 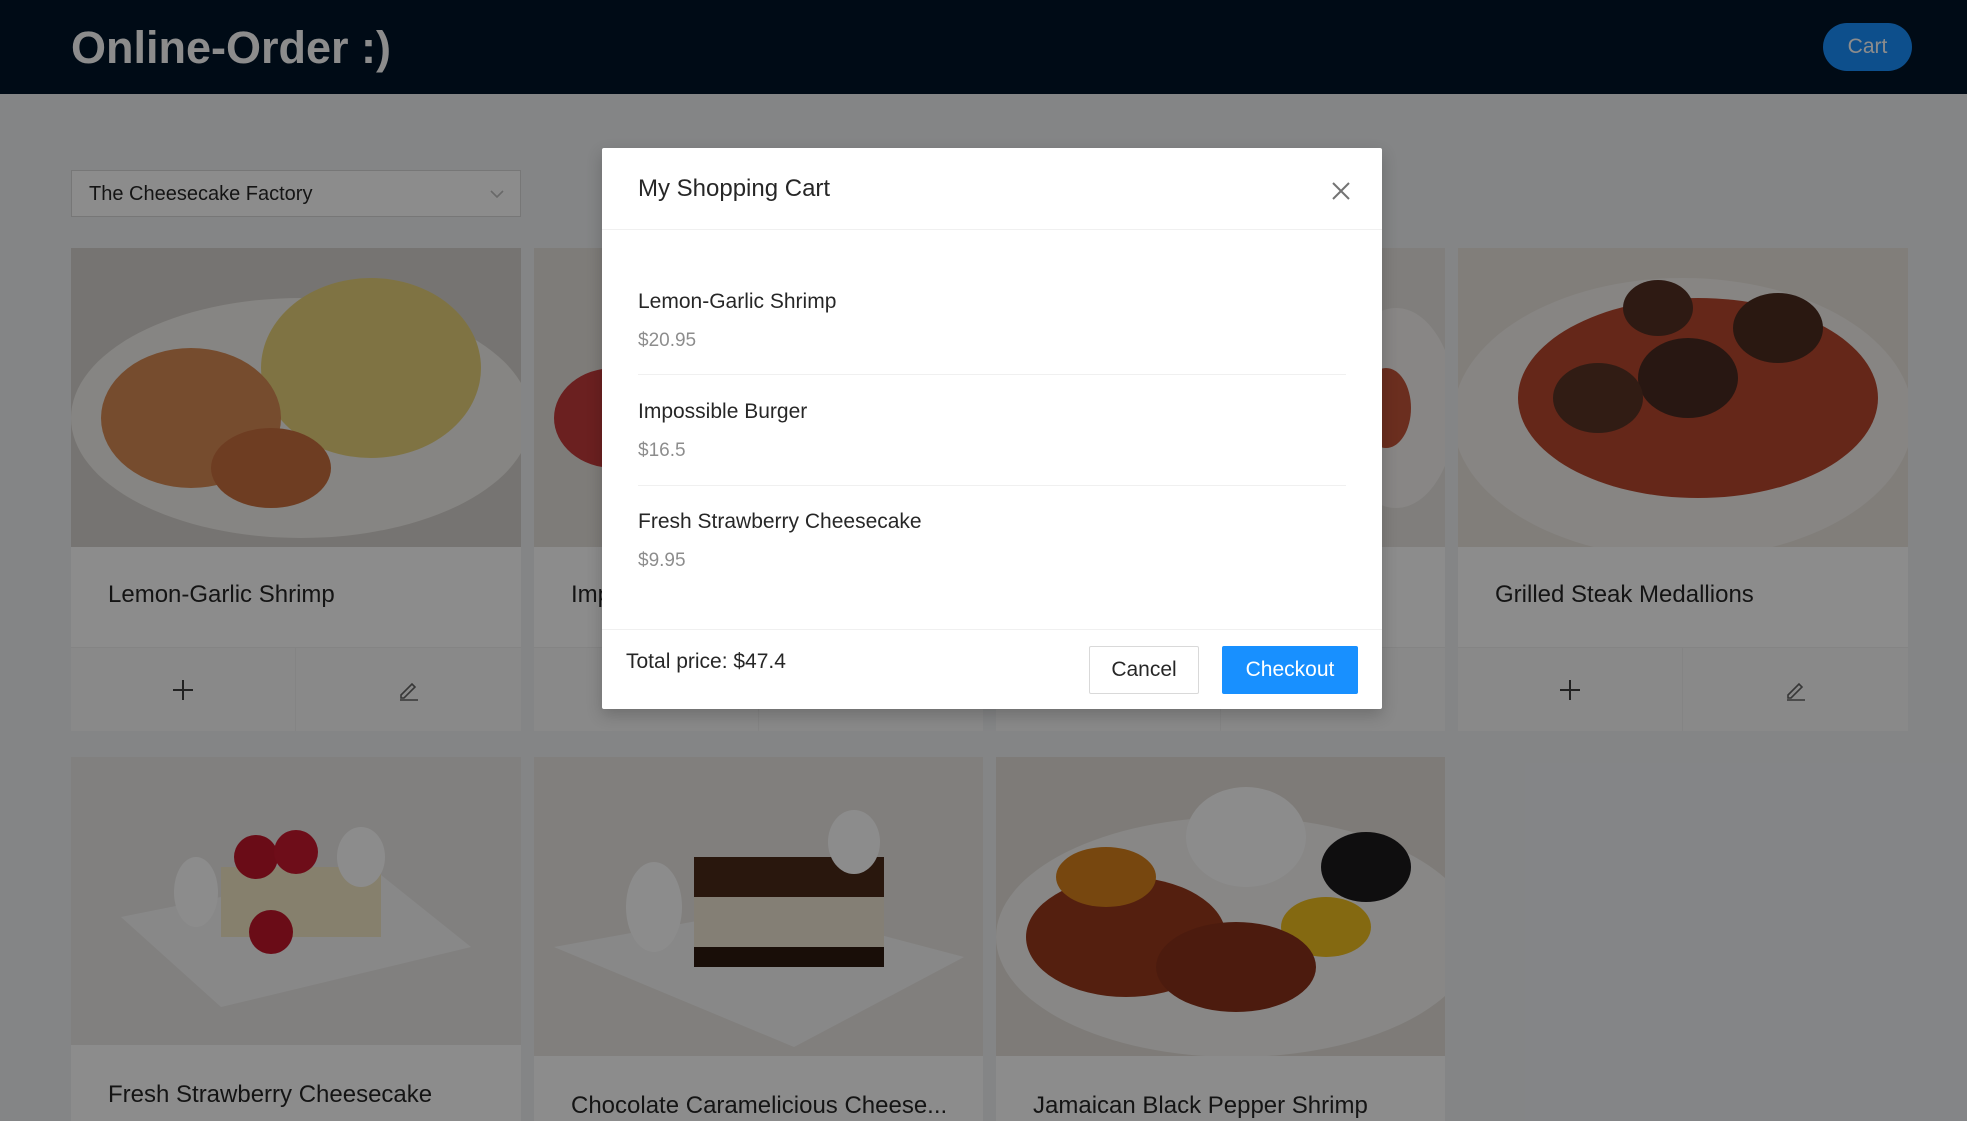 I want to click on modal-footer: Total price: $47.4 Cancel Checkout, so click(x=992, y=669).